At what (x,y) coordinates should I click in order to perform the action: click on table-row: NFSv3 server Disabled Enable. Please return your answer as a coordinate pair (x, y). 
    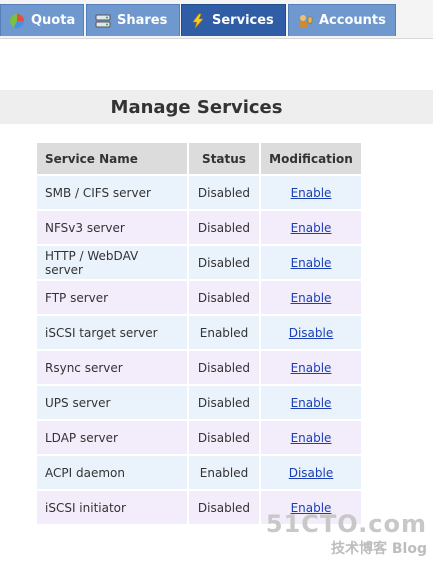
    Looking at the image, I should click on (199, 227).